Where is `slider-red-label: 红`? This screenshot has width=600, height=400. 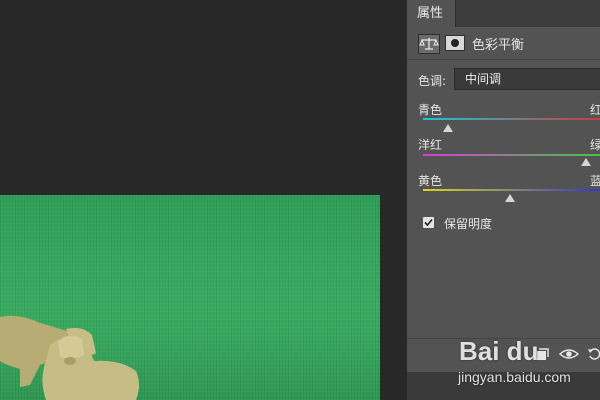 slider-red-label: 红 is located at coordinates (595, 110).